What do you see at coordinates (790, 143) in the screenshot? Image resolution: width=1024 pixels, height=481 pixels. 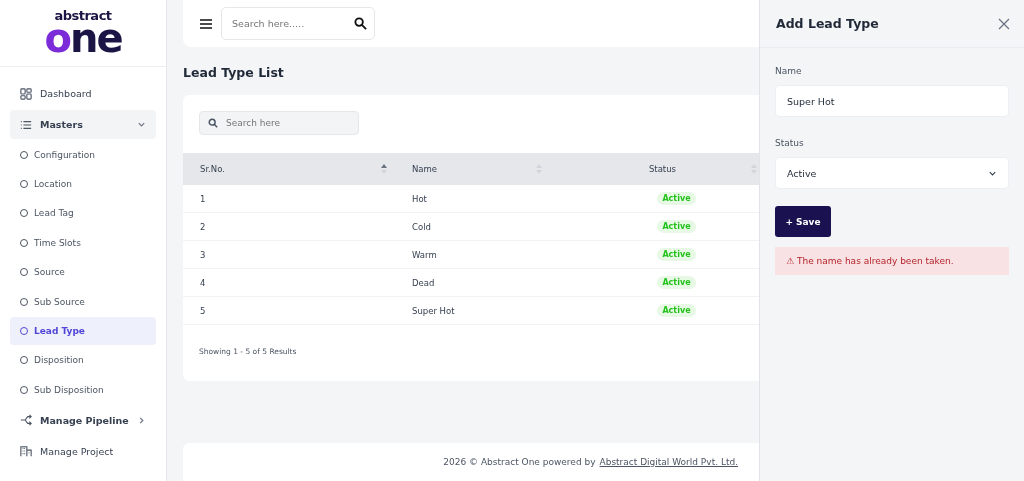 I see `field-label: Status` at bounding box center [790, 143].